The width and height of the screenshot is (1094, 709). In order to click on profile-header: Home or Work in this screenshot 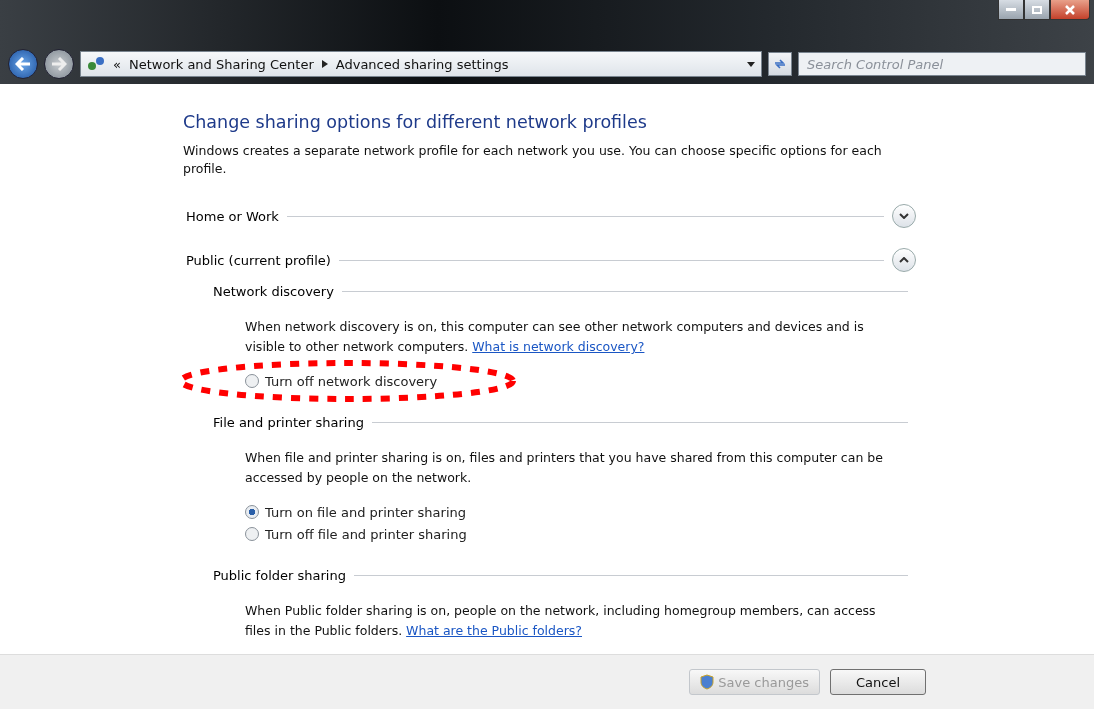, I will do `click(232, 216)`.